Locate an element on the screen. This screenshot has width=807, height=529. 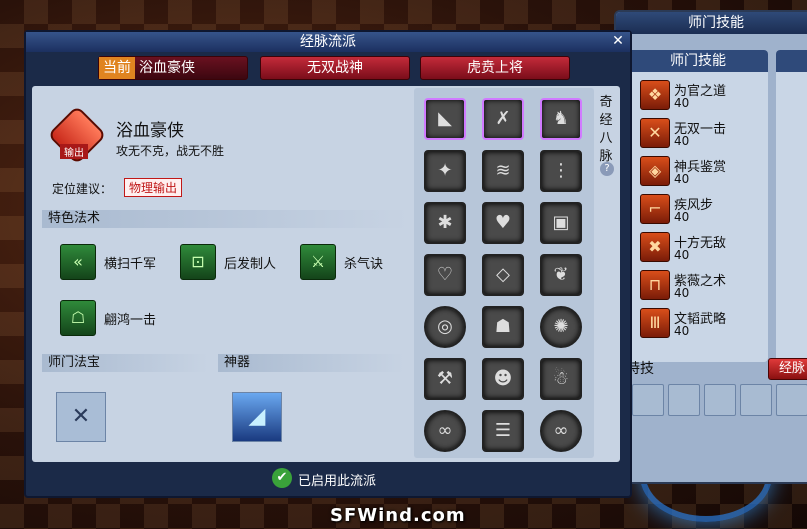
tab-wushuang-zhanshen: 无双战神 is located at coordinates (335, 68).